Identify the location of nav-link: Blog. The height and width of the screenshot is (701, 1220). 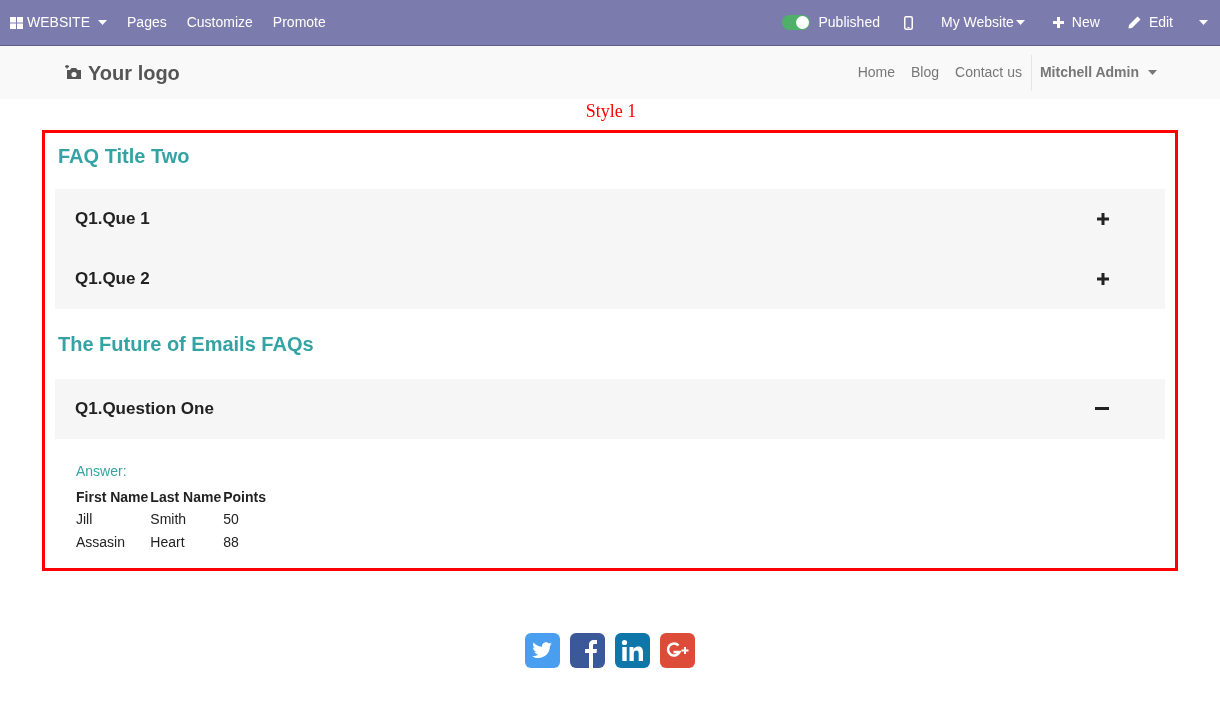
(925, 72).